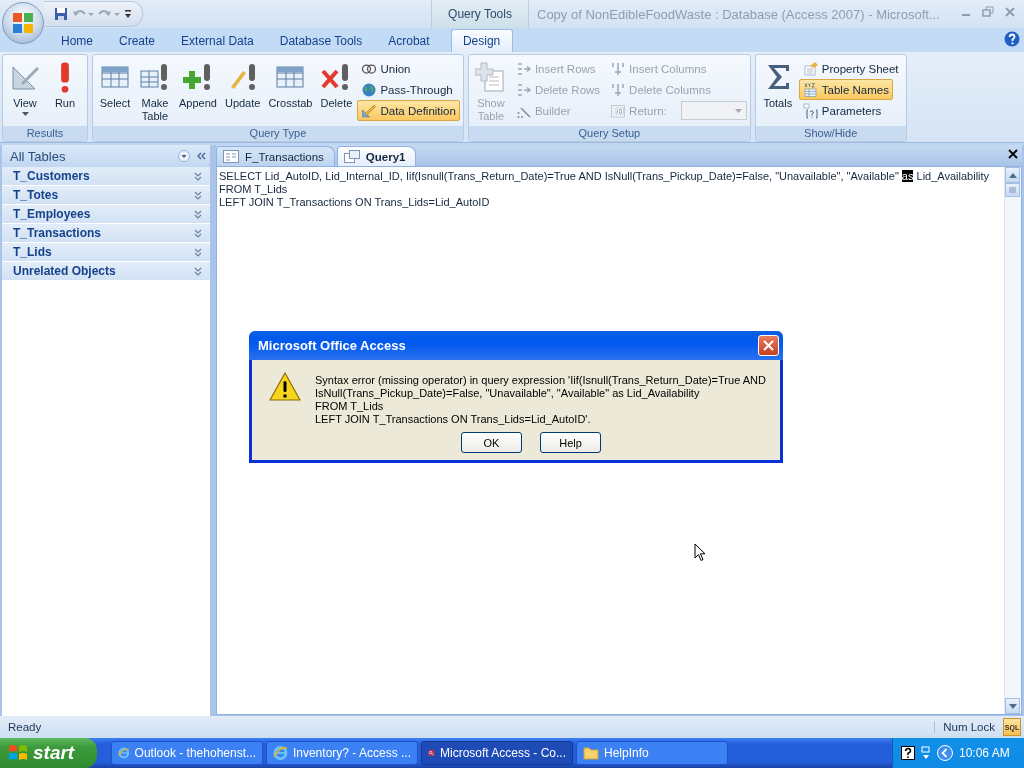  I want to click on delete-columns-icon, so click(618, 89).